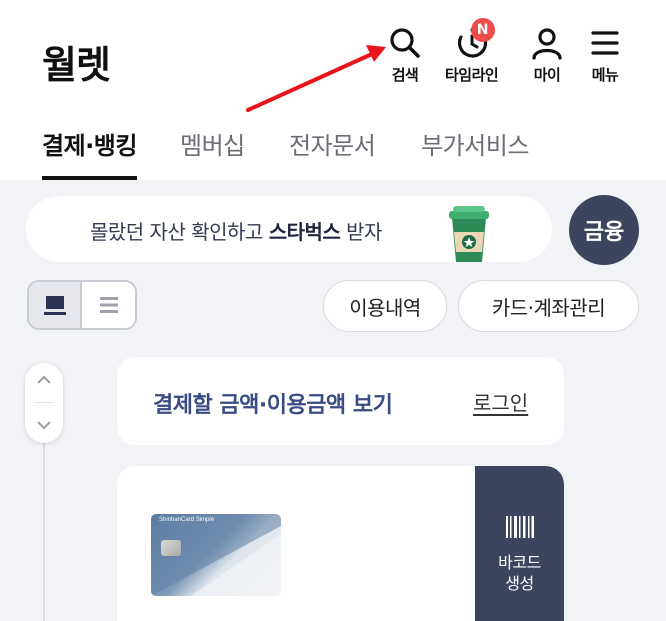 The width and height of the screenshot is (666, 621). What do you see at coordinates (520, 527) in the screenshot?
I see `barcode-icon` at bounding box center [520, 527].